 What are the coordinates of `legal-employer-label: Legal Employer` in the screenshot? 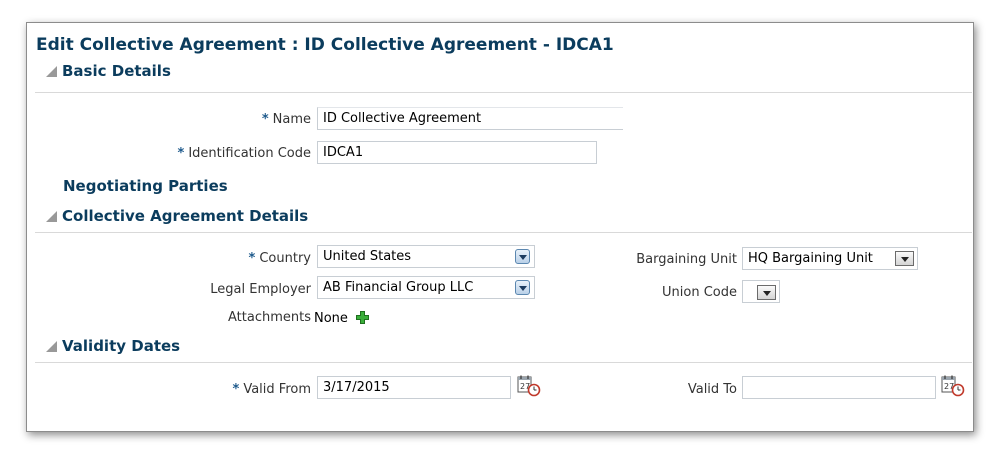 It's located at (260, 289).